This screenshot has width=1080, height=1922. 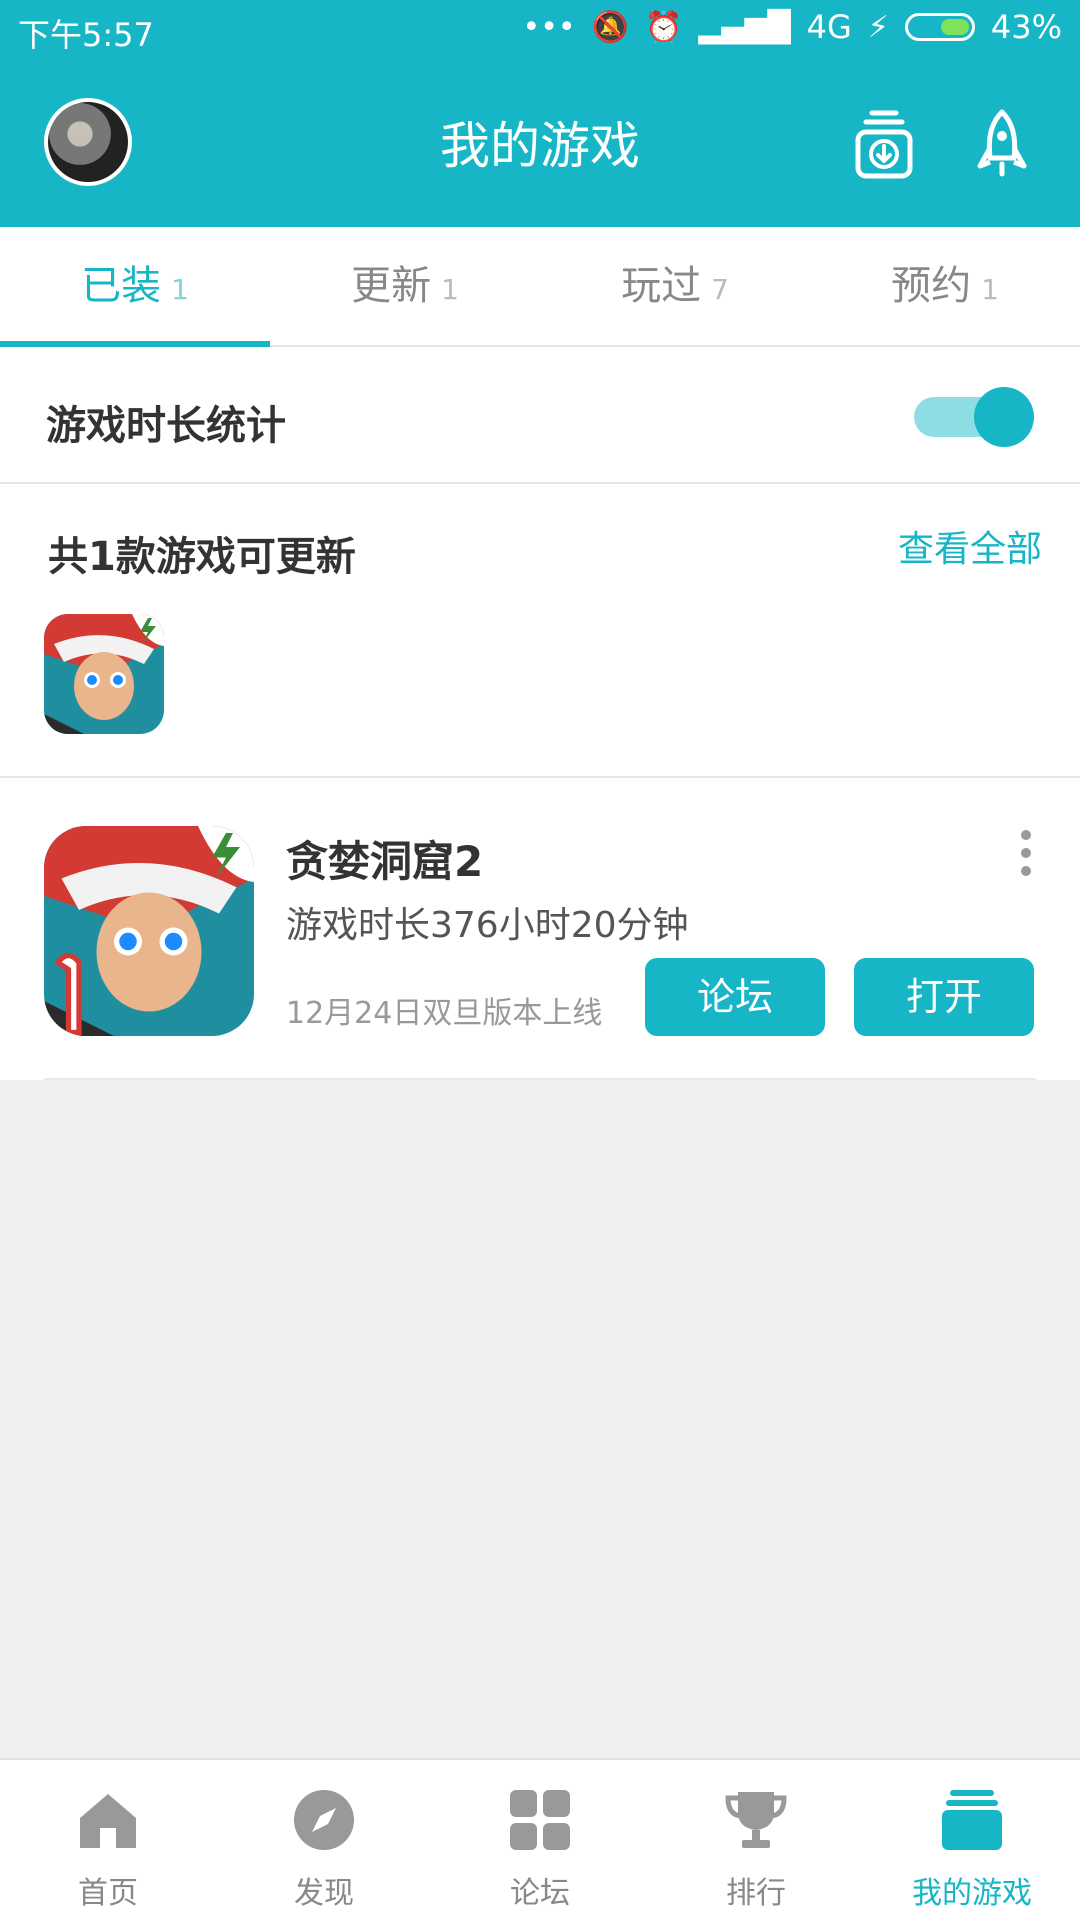 I want to click on tab-label: 预约, so click(x=931, y=286).